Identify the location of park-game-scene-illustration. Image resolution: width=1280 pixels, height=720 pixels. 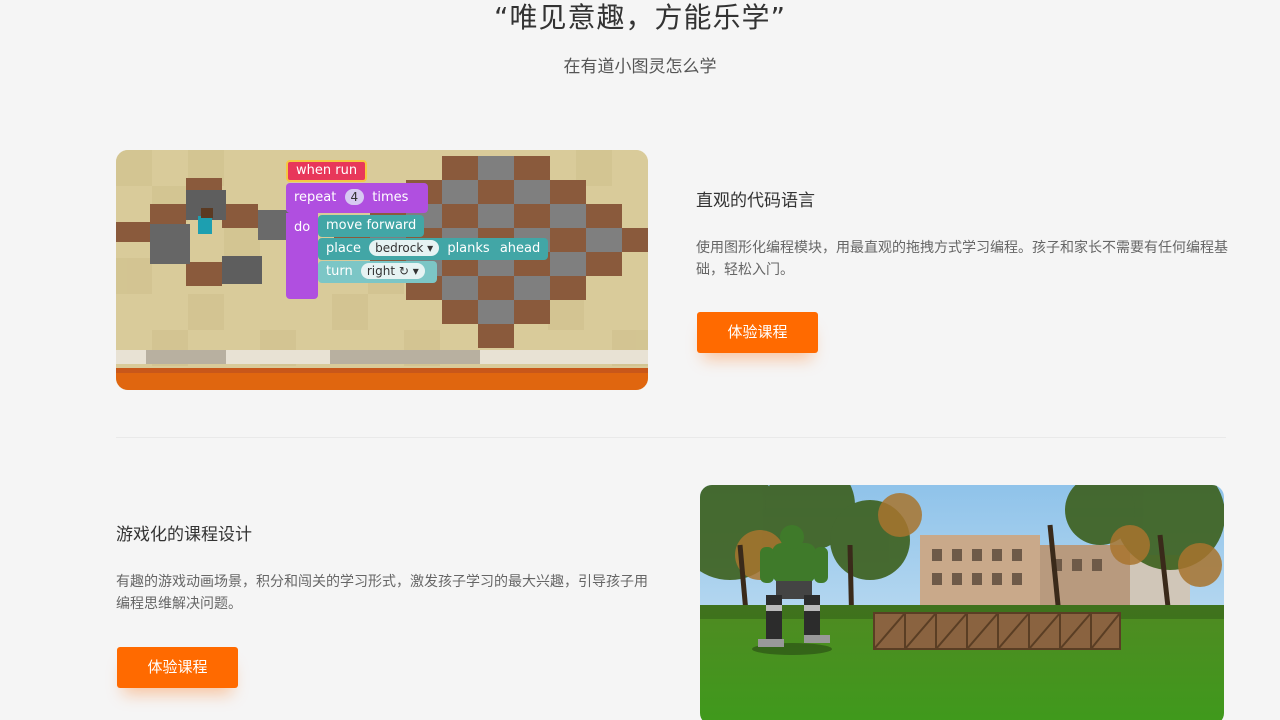
(962, 602).